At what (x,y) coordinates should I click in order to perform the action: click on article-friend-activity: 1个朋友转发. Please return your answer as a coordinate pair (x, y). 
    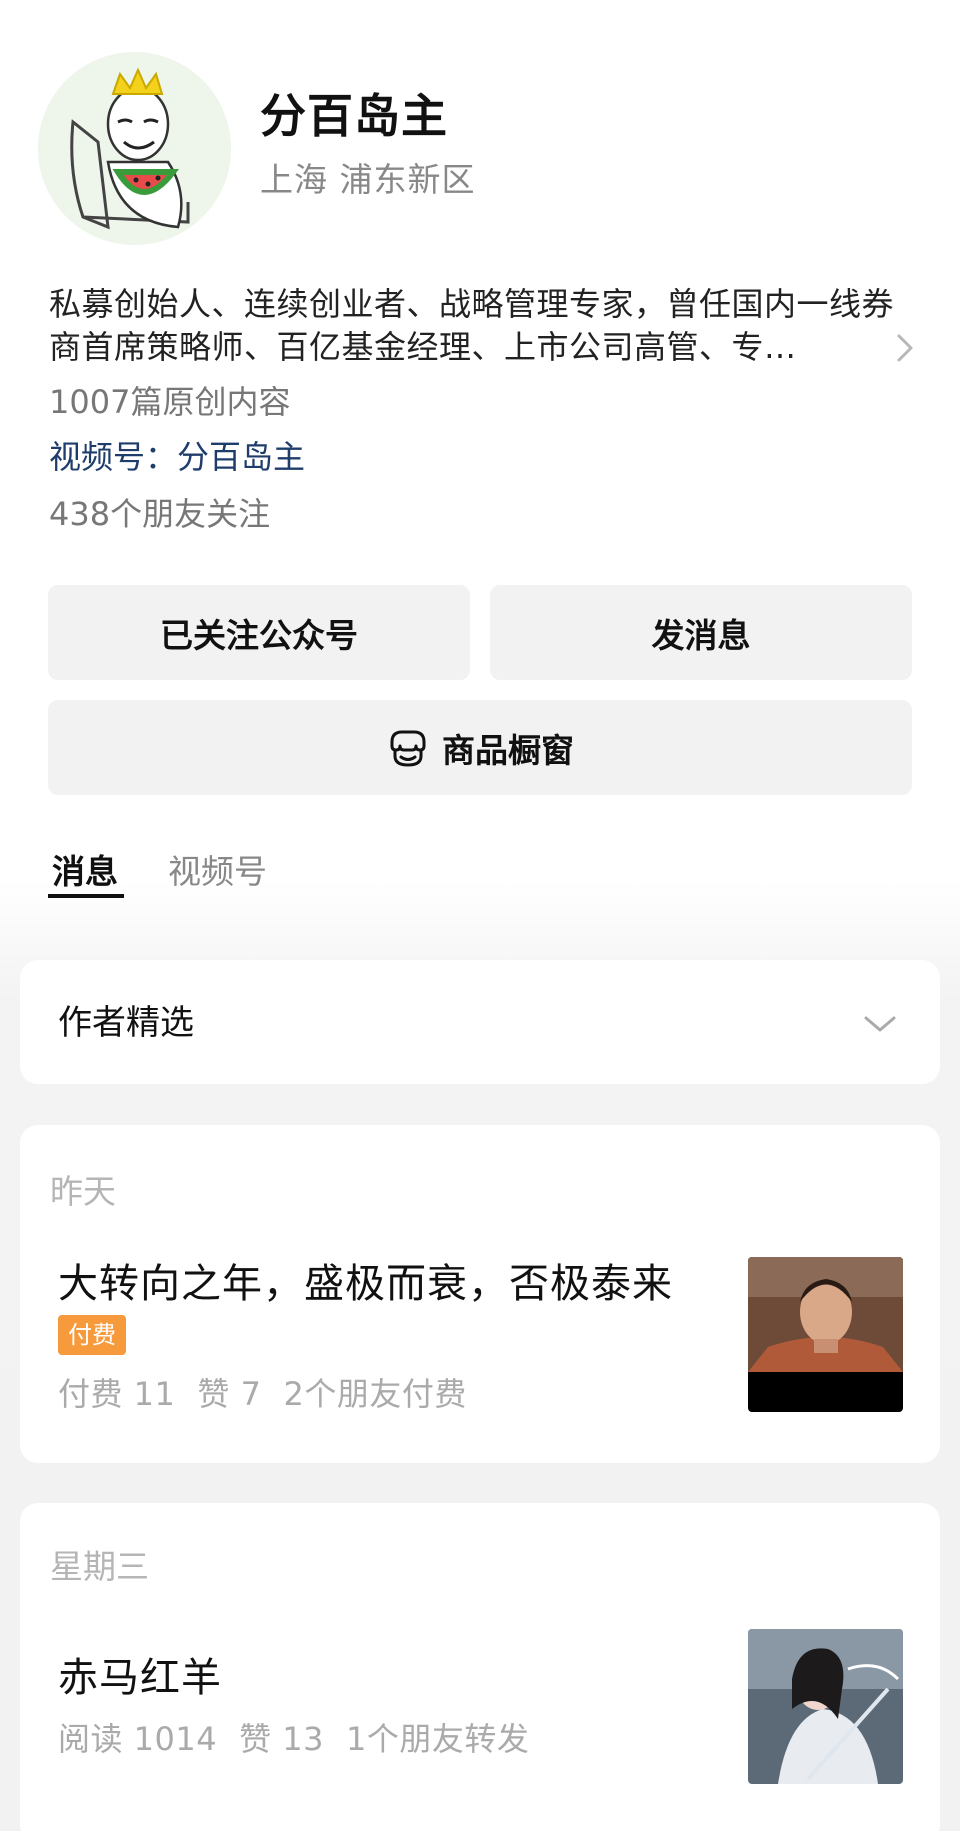
    Looking at the image, I should click on (438, 1739).